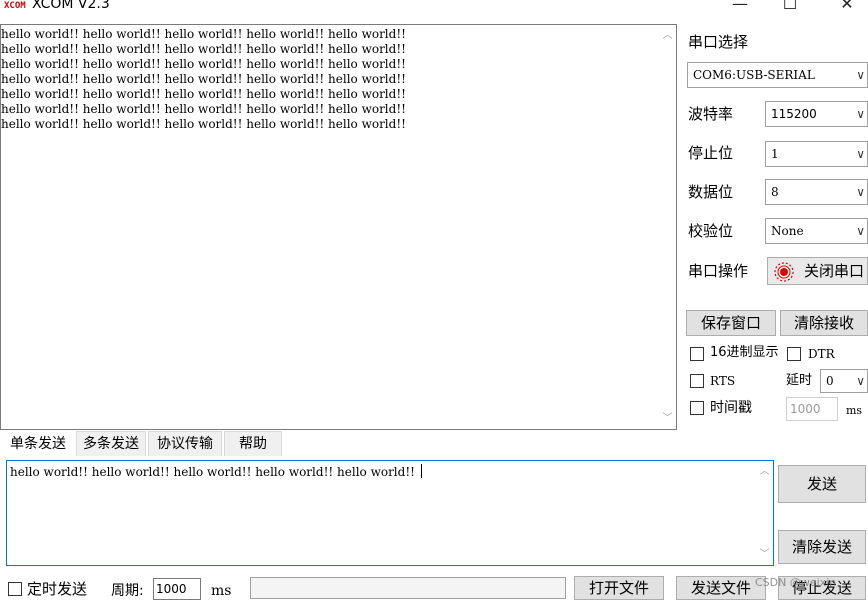 The height and width of the screenshot is (601, 868). Describe the element at coordinates (764, 513) in the screenshot. I see `send-scrollbar: ︿ ﹀` at that location.